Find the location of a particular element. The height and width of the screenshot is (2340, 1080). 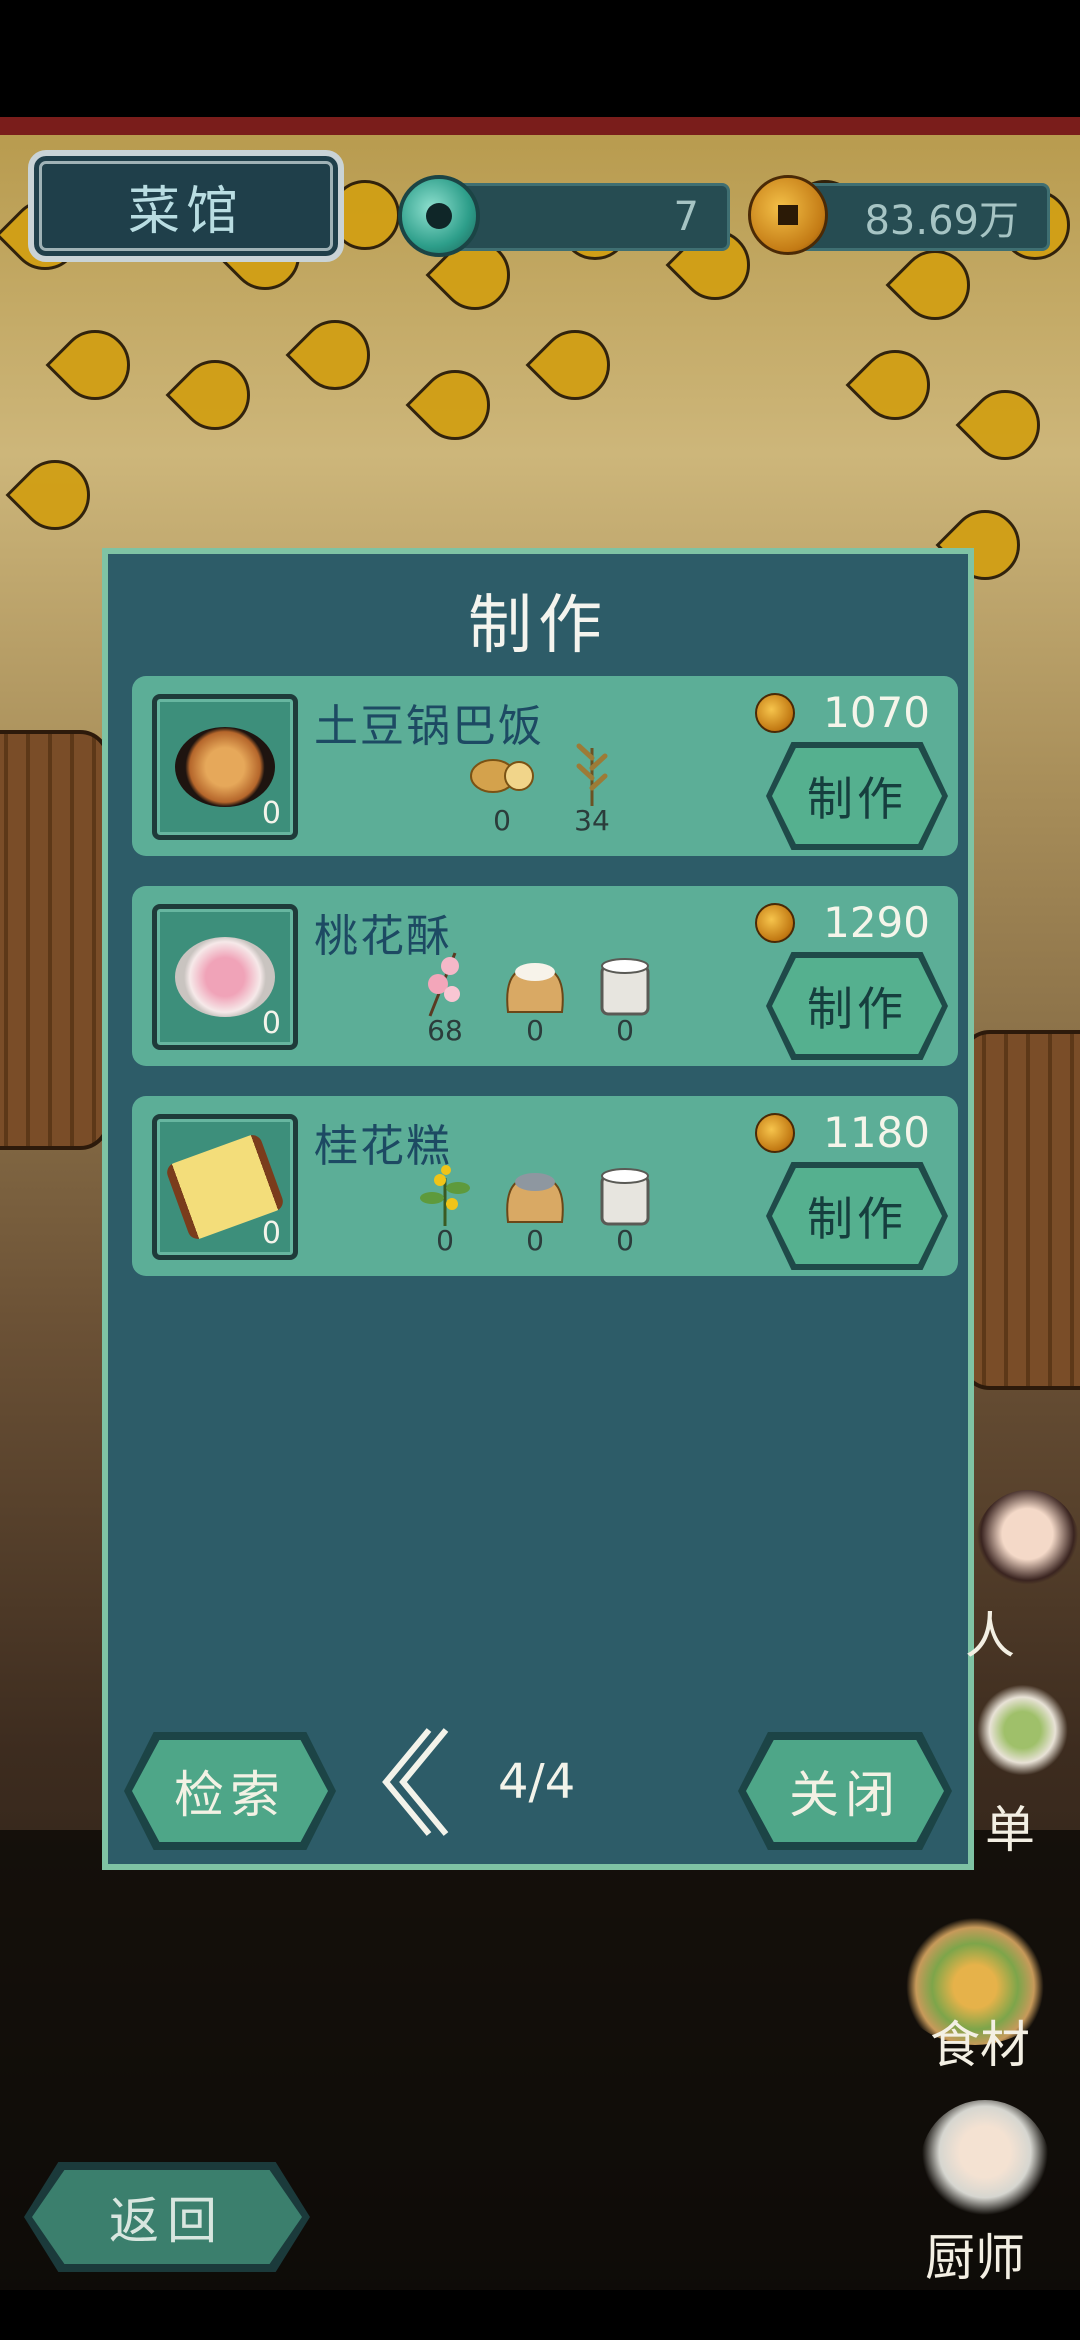

ingredient-slot: 34 is located at coordinates (592, 788).